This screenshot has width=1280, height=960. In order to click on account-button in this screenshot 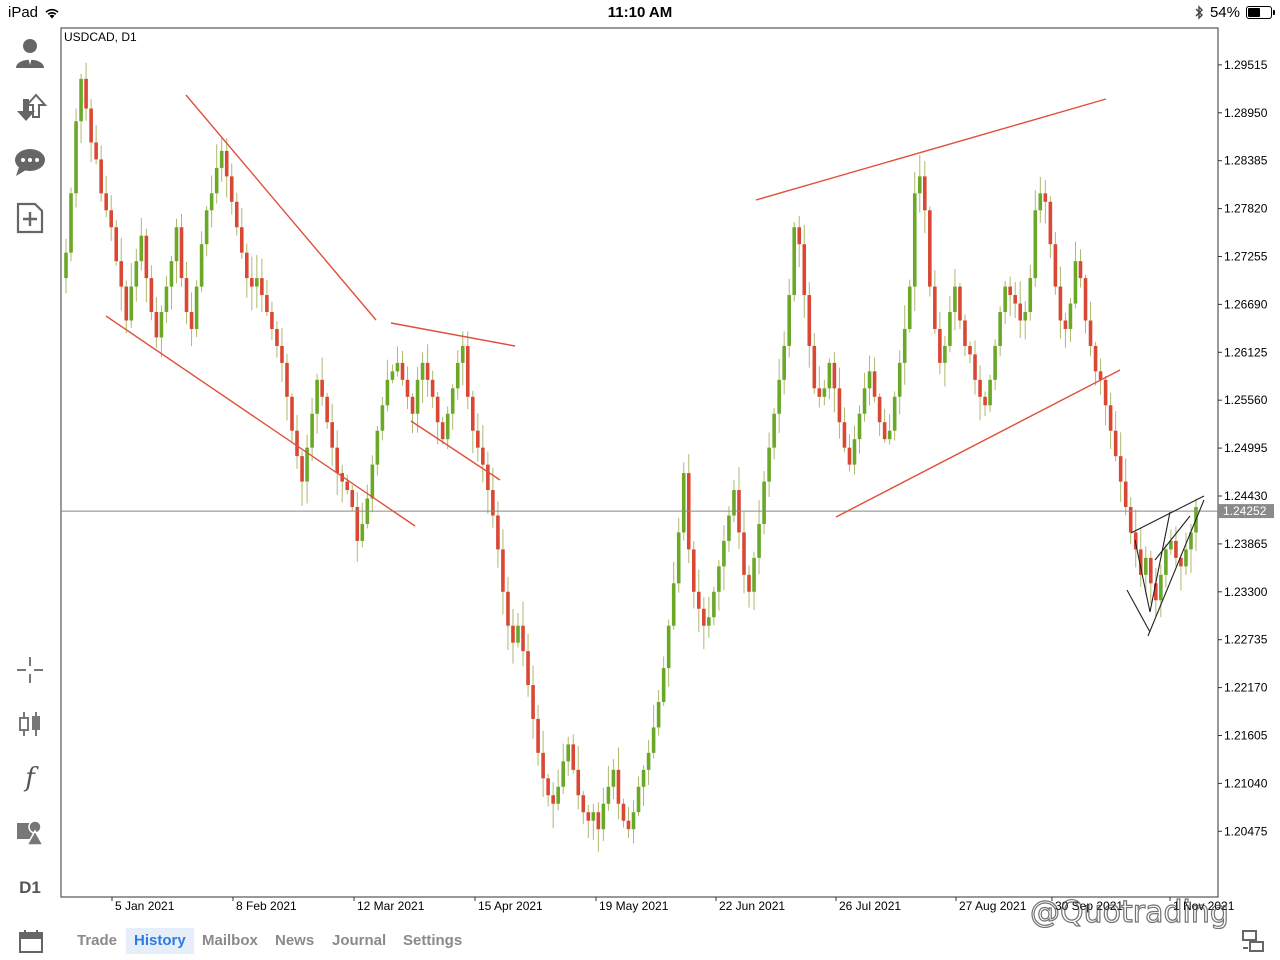, I will do `click(30, 52)`.